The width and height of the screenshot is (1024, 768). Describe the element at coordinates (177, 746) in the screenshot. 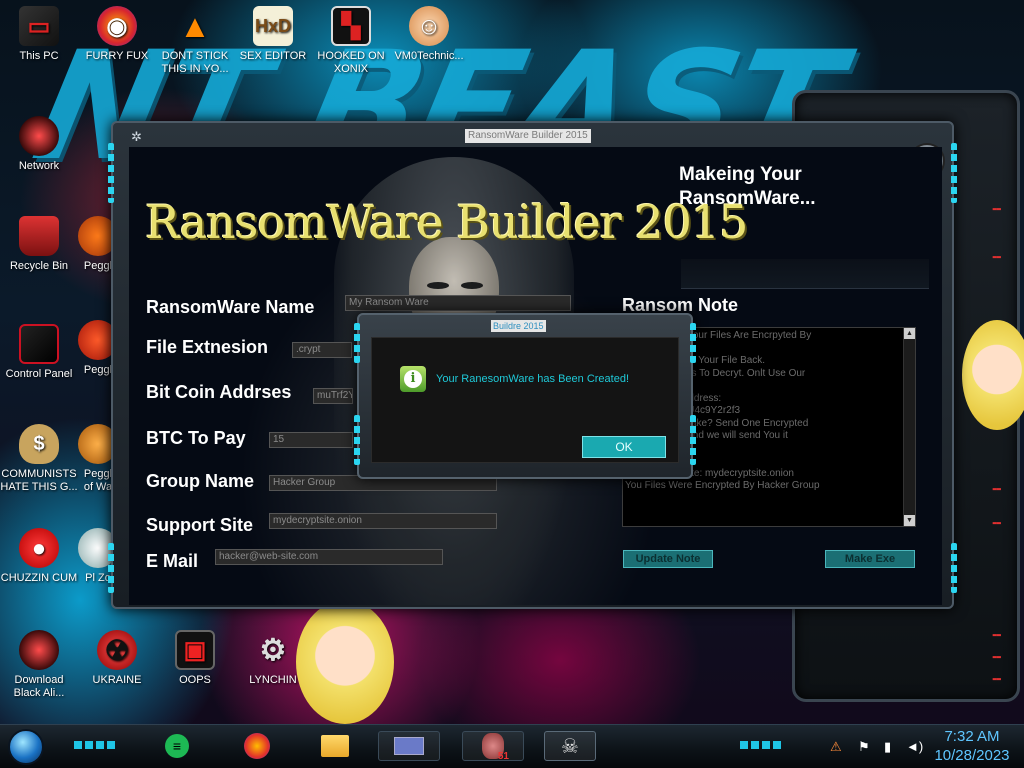

I see `taskbar-spotify-icon: ≡` at that location.